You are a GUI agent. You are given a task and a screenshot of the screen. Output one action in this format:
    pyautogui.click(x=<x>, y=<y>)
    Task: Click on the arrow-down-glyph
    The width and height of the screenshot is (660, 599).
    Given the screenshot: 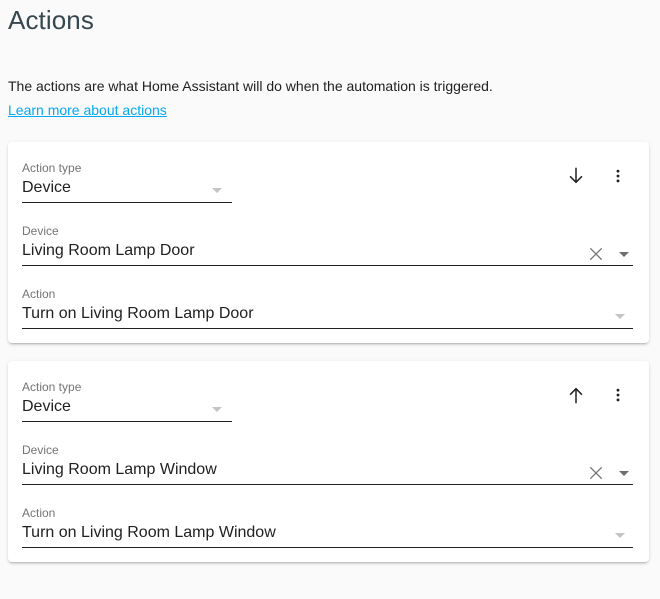 What is the action you would take?
    pyautogui.click(x=576, y=175)
    